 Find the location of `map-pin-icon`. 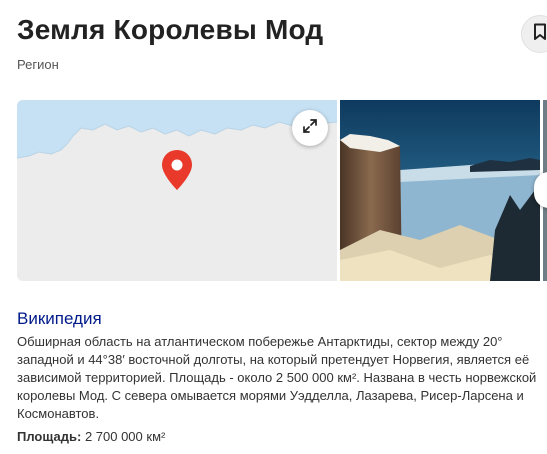

map-pin-icon is located at coordinates (177, 172).